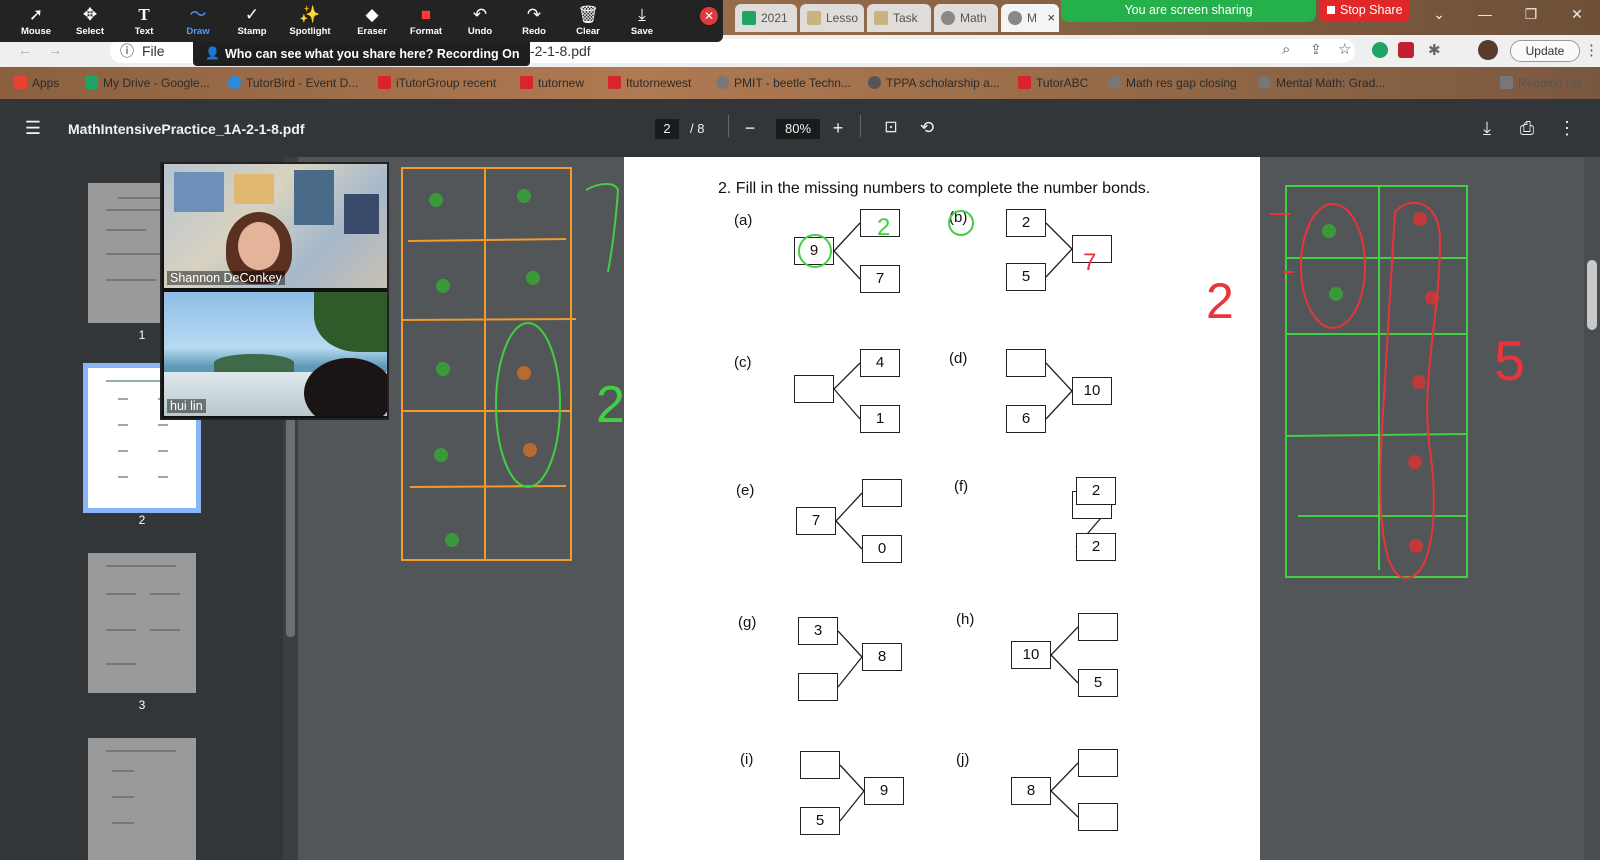 The image size is (1600, 860). Describe the element at coordinates (1434, 50) in the screenshot. I see `extensions-puzzle-icon: ✱` at that location.